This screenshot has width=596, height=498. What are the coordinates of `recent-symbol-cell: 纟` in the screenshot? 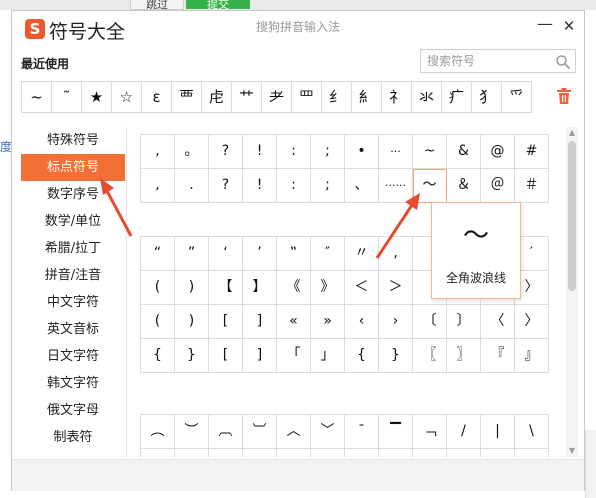 It's located at (337, 97).